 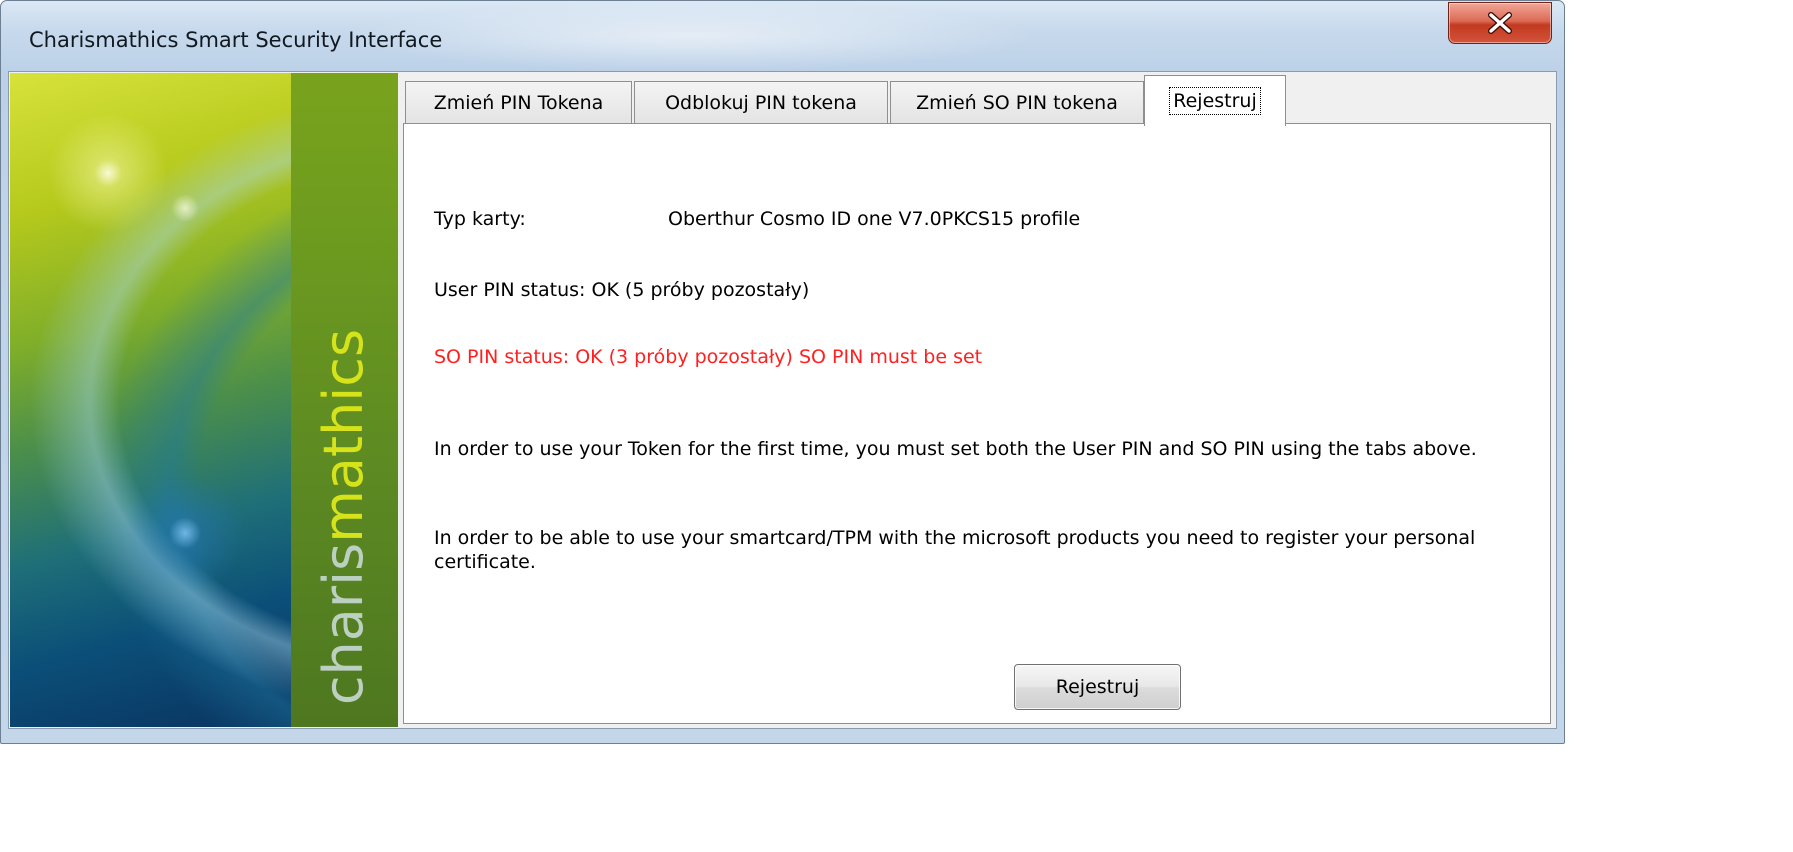 I want to click on title-bar-glow, so click(x=691, y=36).